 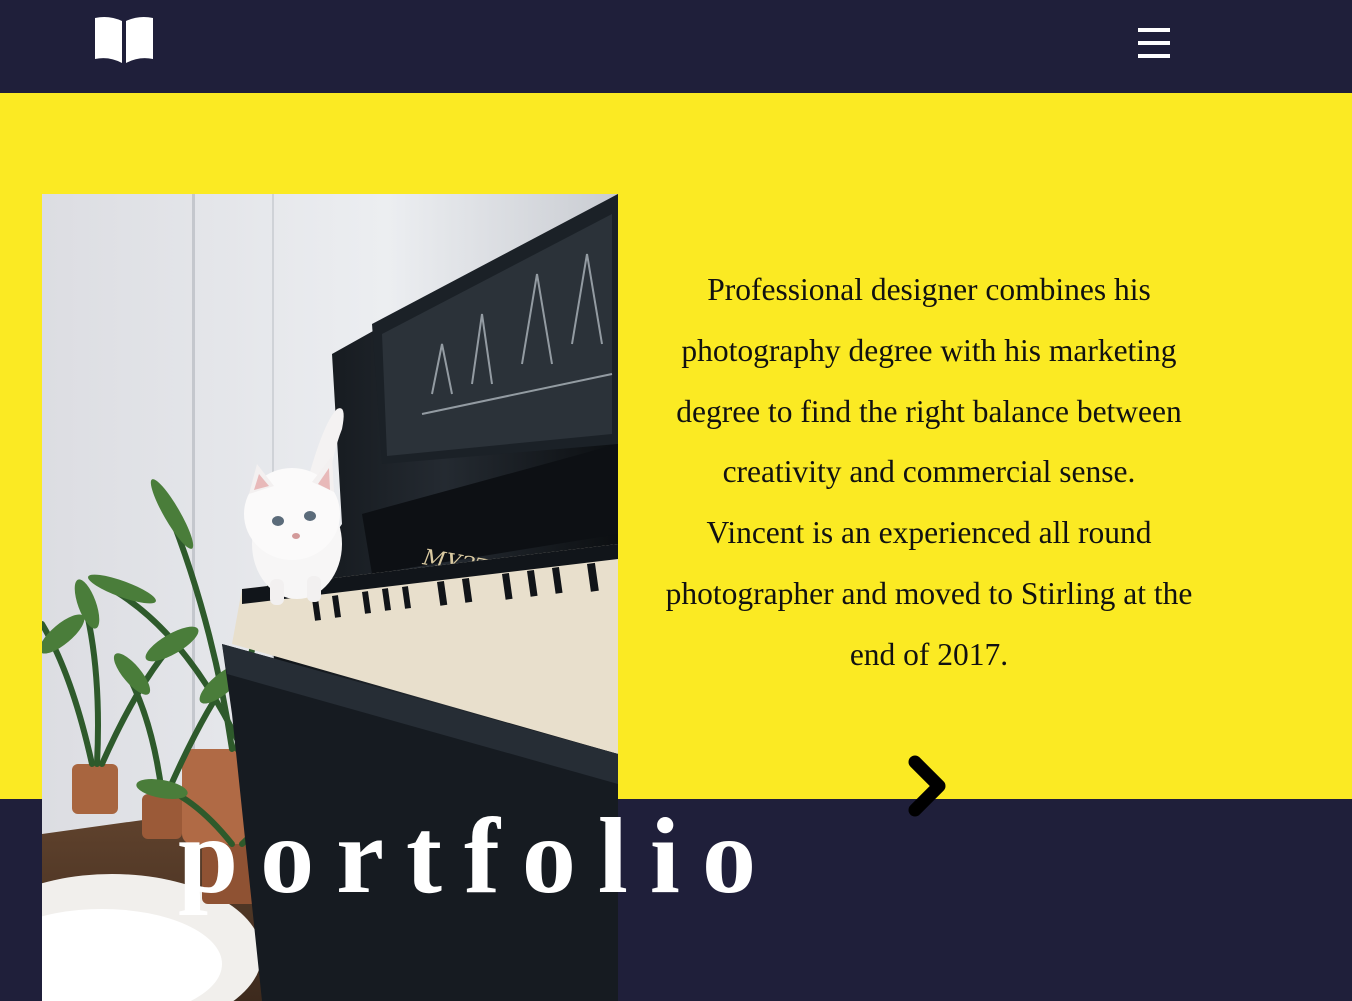 What do you see at coordinates (676, 46) in the screenshot?
I see `top-navigation-bar` at bounding box center [676, 46].